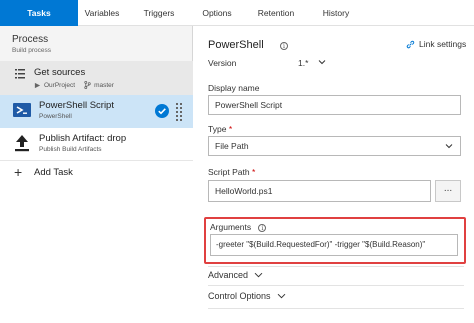  I want to click on repo-icon, so click(37, 85).